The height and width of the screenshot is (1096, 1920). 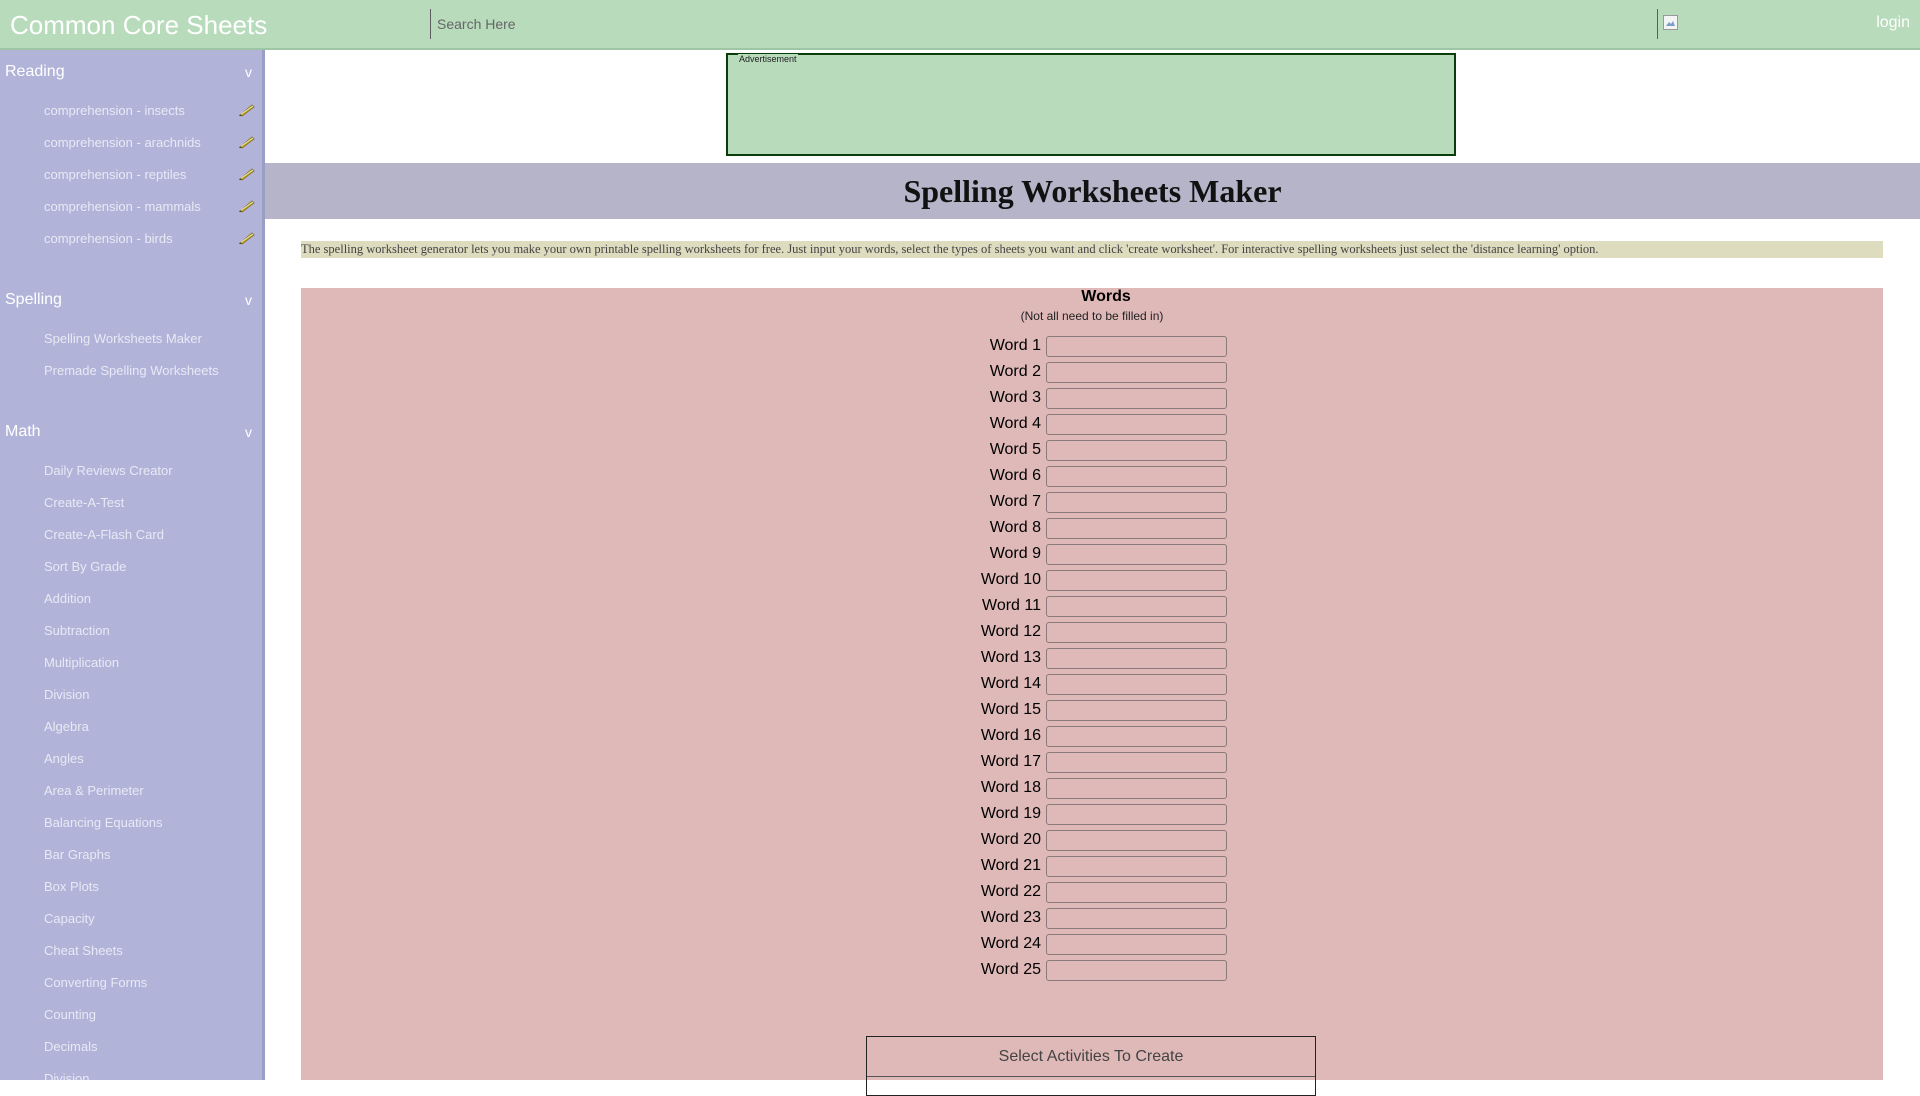 What do you see at coordinates (131, 174) in the screenshot?
I see `sidebar-item: comprehension - reptiles` at bounding box center [131, 174].